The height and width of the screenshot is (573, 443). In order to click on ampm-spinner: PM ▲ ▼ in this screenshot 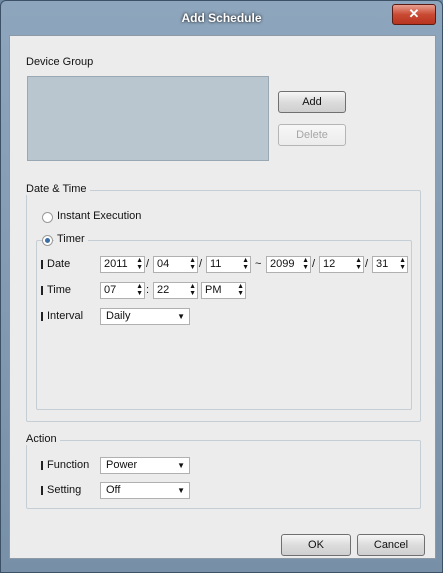, I will do `click(223, 290)`.